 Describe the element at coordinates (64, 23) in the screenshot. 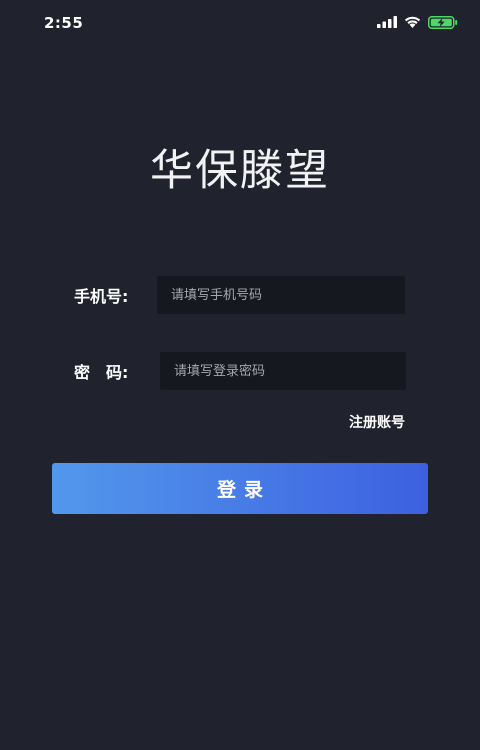

I see `status-time: 2:55` at that location.